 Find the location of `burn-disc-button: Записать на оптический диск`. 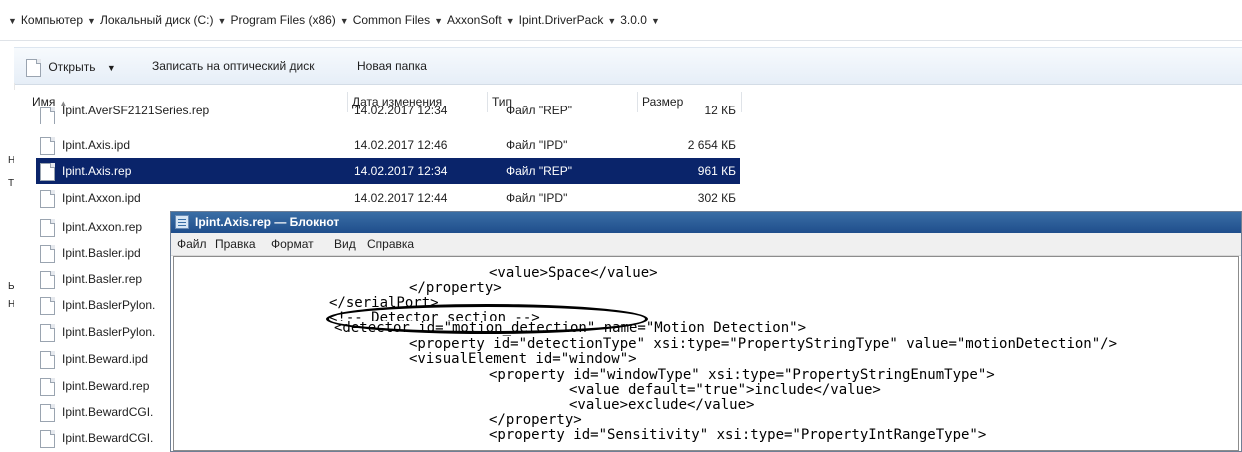

burn-disc-button: Записать на оптический диск is located at coordinates (233, 66).